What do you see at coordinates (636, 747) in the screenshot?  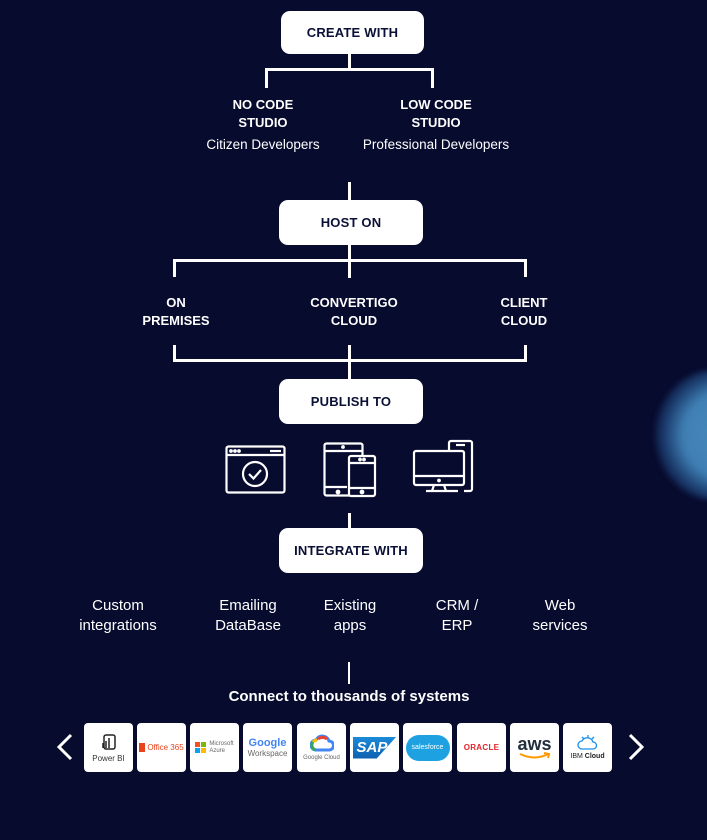 I see `carousel-next-button` at bounding box center [636, 747].